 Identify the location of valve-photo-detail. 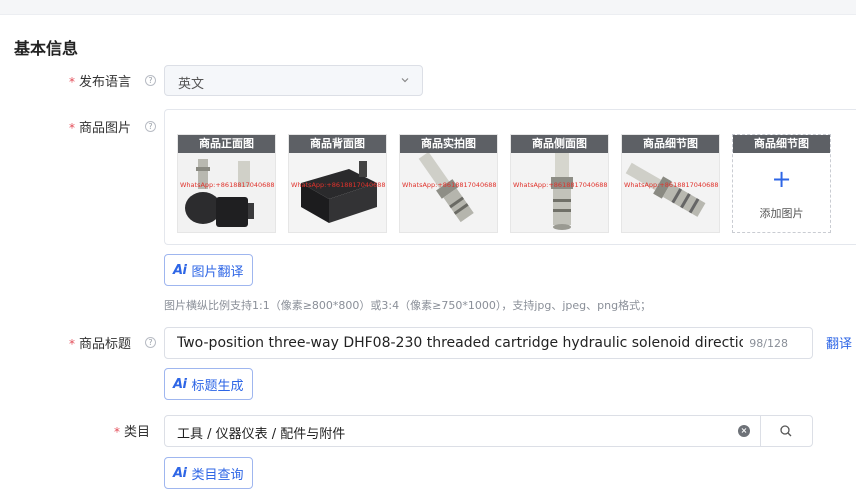
(670, 192).